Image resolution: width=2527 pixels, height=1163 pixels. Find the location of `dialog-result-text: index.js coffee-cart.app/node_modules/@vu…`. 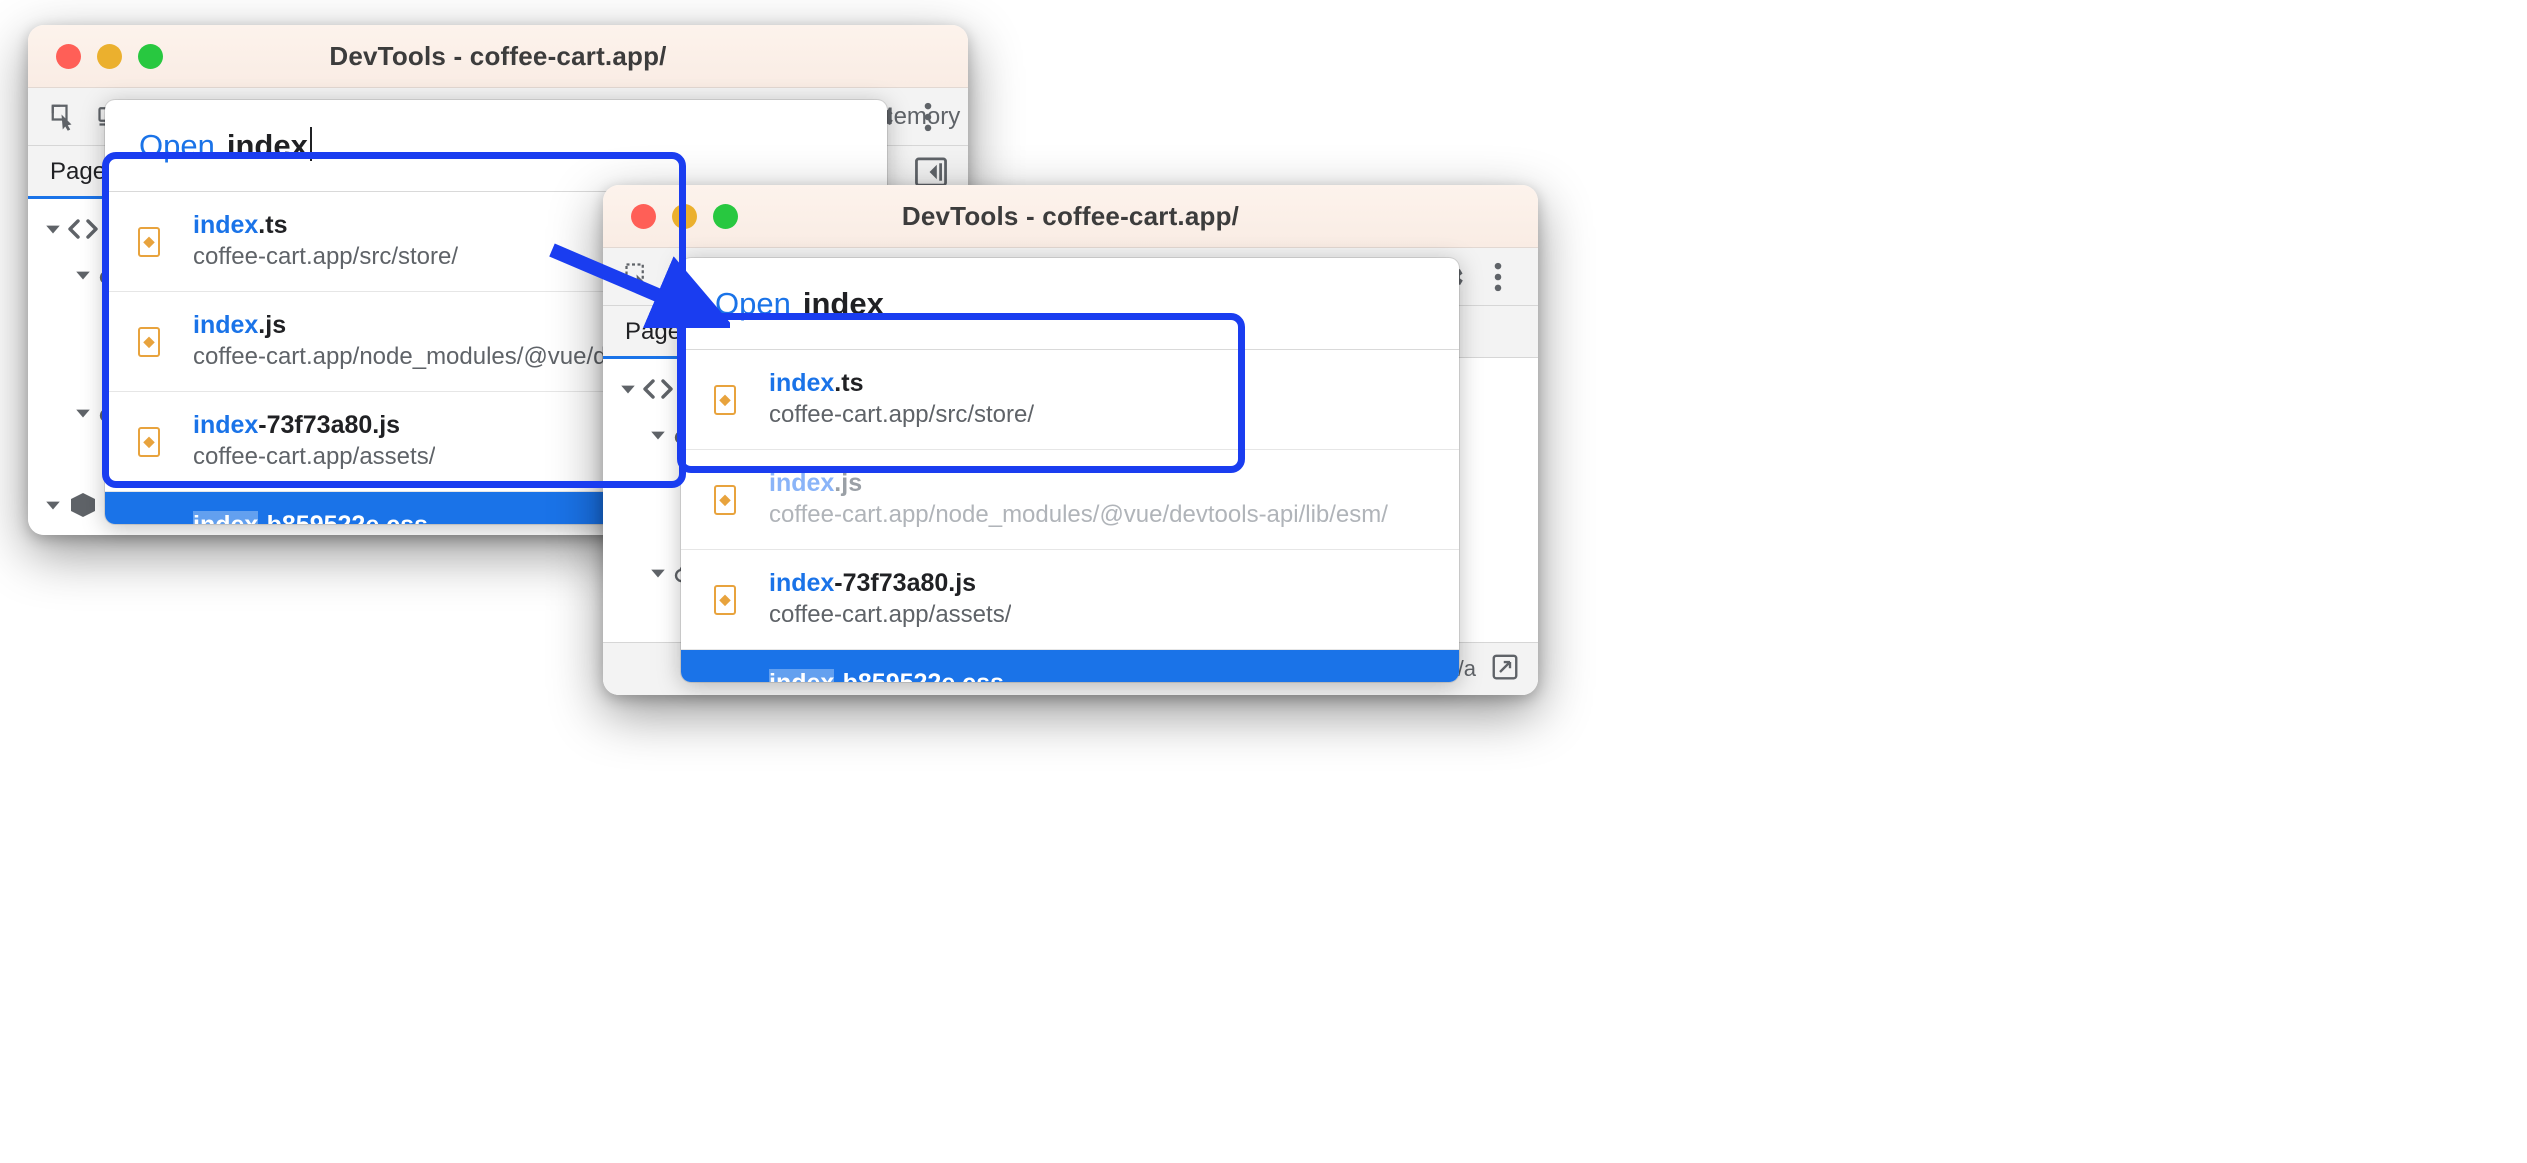

dialog-result-text: index.js coffee-cart.app/node_modules/@vu… is located at coordinates (1078, 500).